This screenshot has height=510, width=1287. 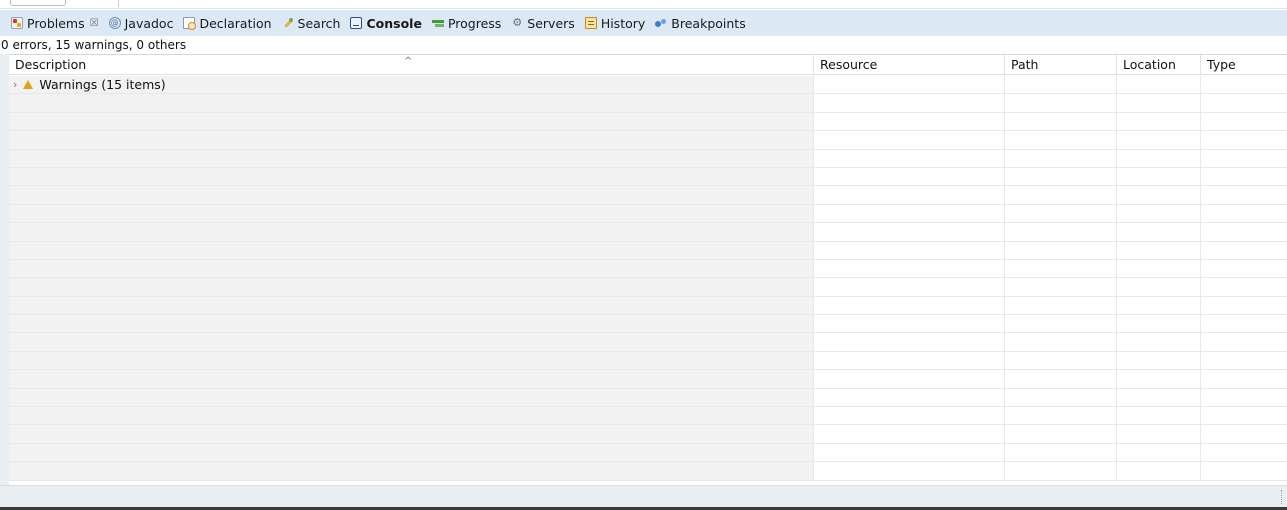 What do you see at coordinates (1244, 84) in the screenshot?
I see `type-cell` at bounding box center [1244, 84].